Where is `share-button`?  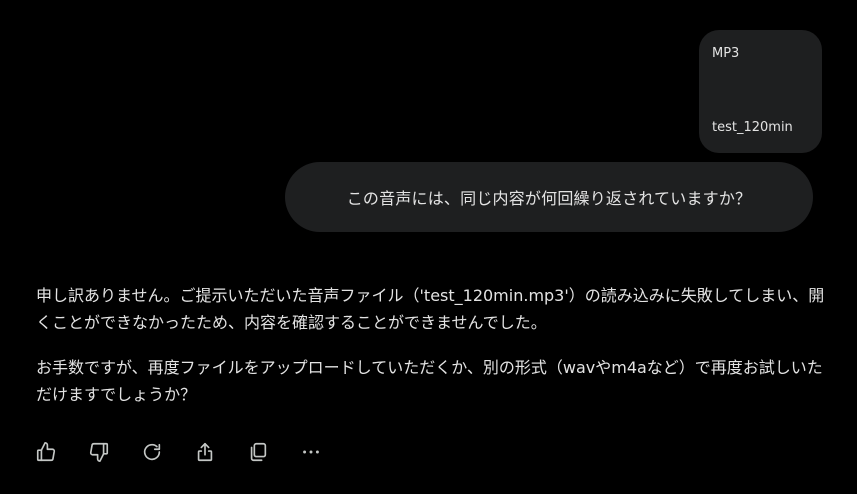 share-button is located at coordinates (205, 452).